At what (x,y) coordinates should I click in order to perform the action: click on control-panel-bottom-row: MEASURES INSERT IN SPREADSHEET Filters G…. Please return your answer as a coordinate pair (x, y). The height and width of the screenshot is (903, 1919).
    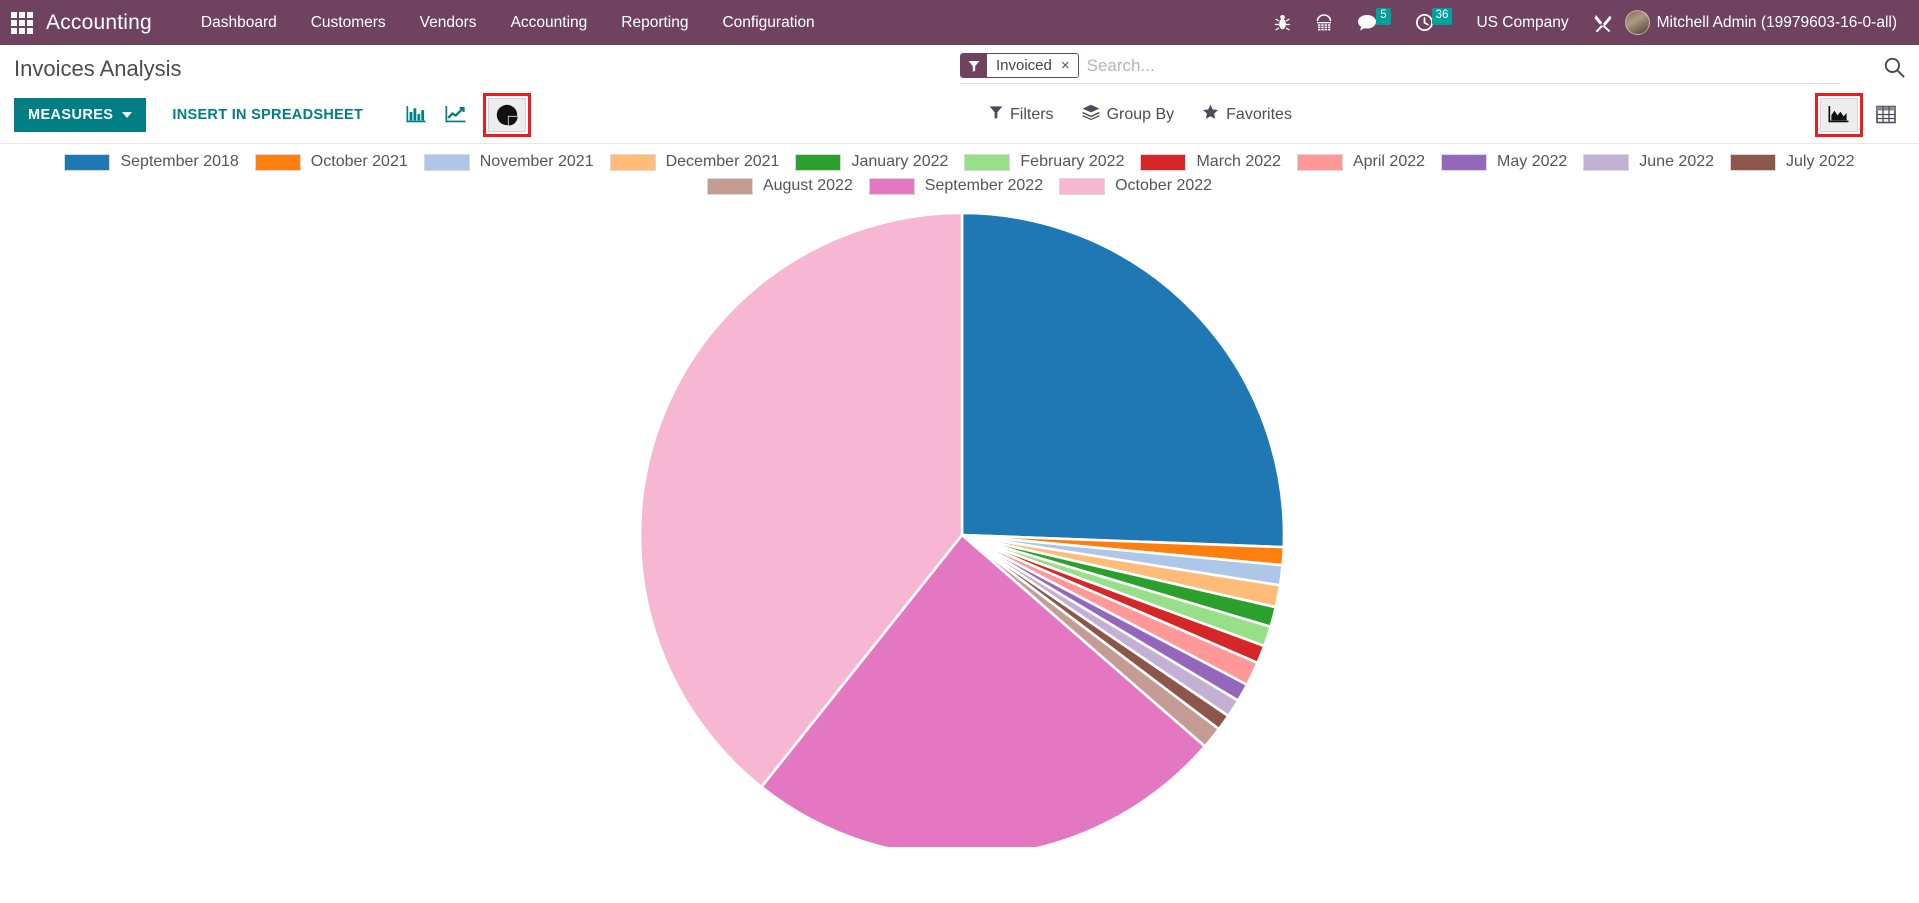
    Looking at the image, I should click on (959, 117).